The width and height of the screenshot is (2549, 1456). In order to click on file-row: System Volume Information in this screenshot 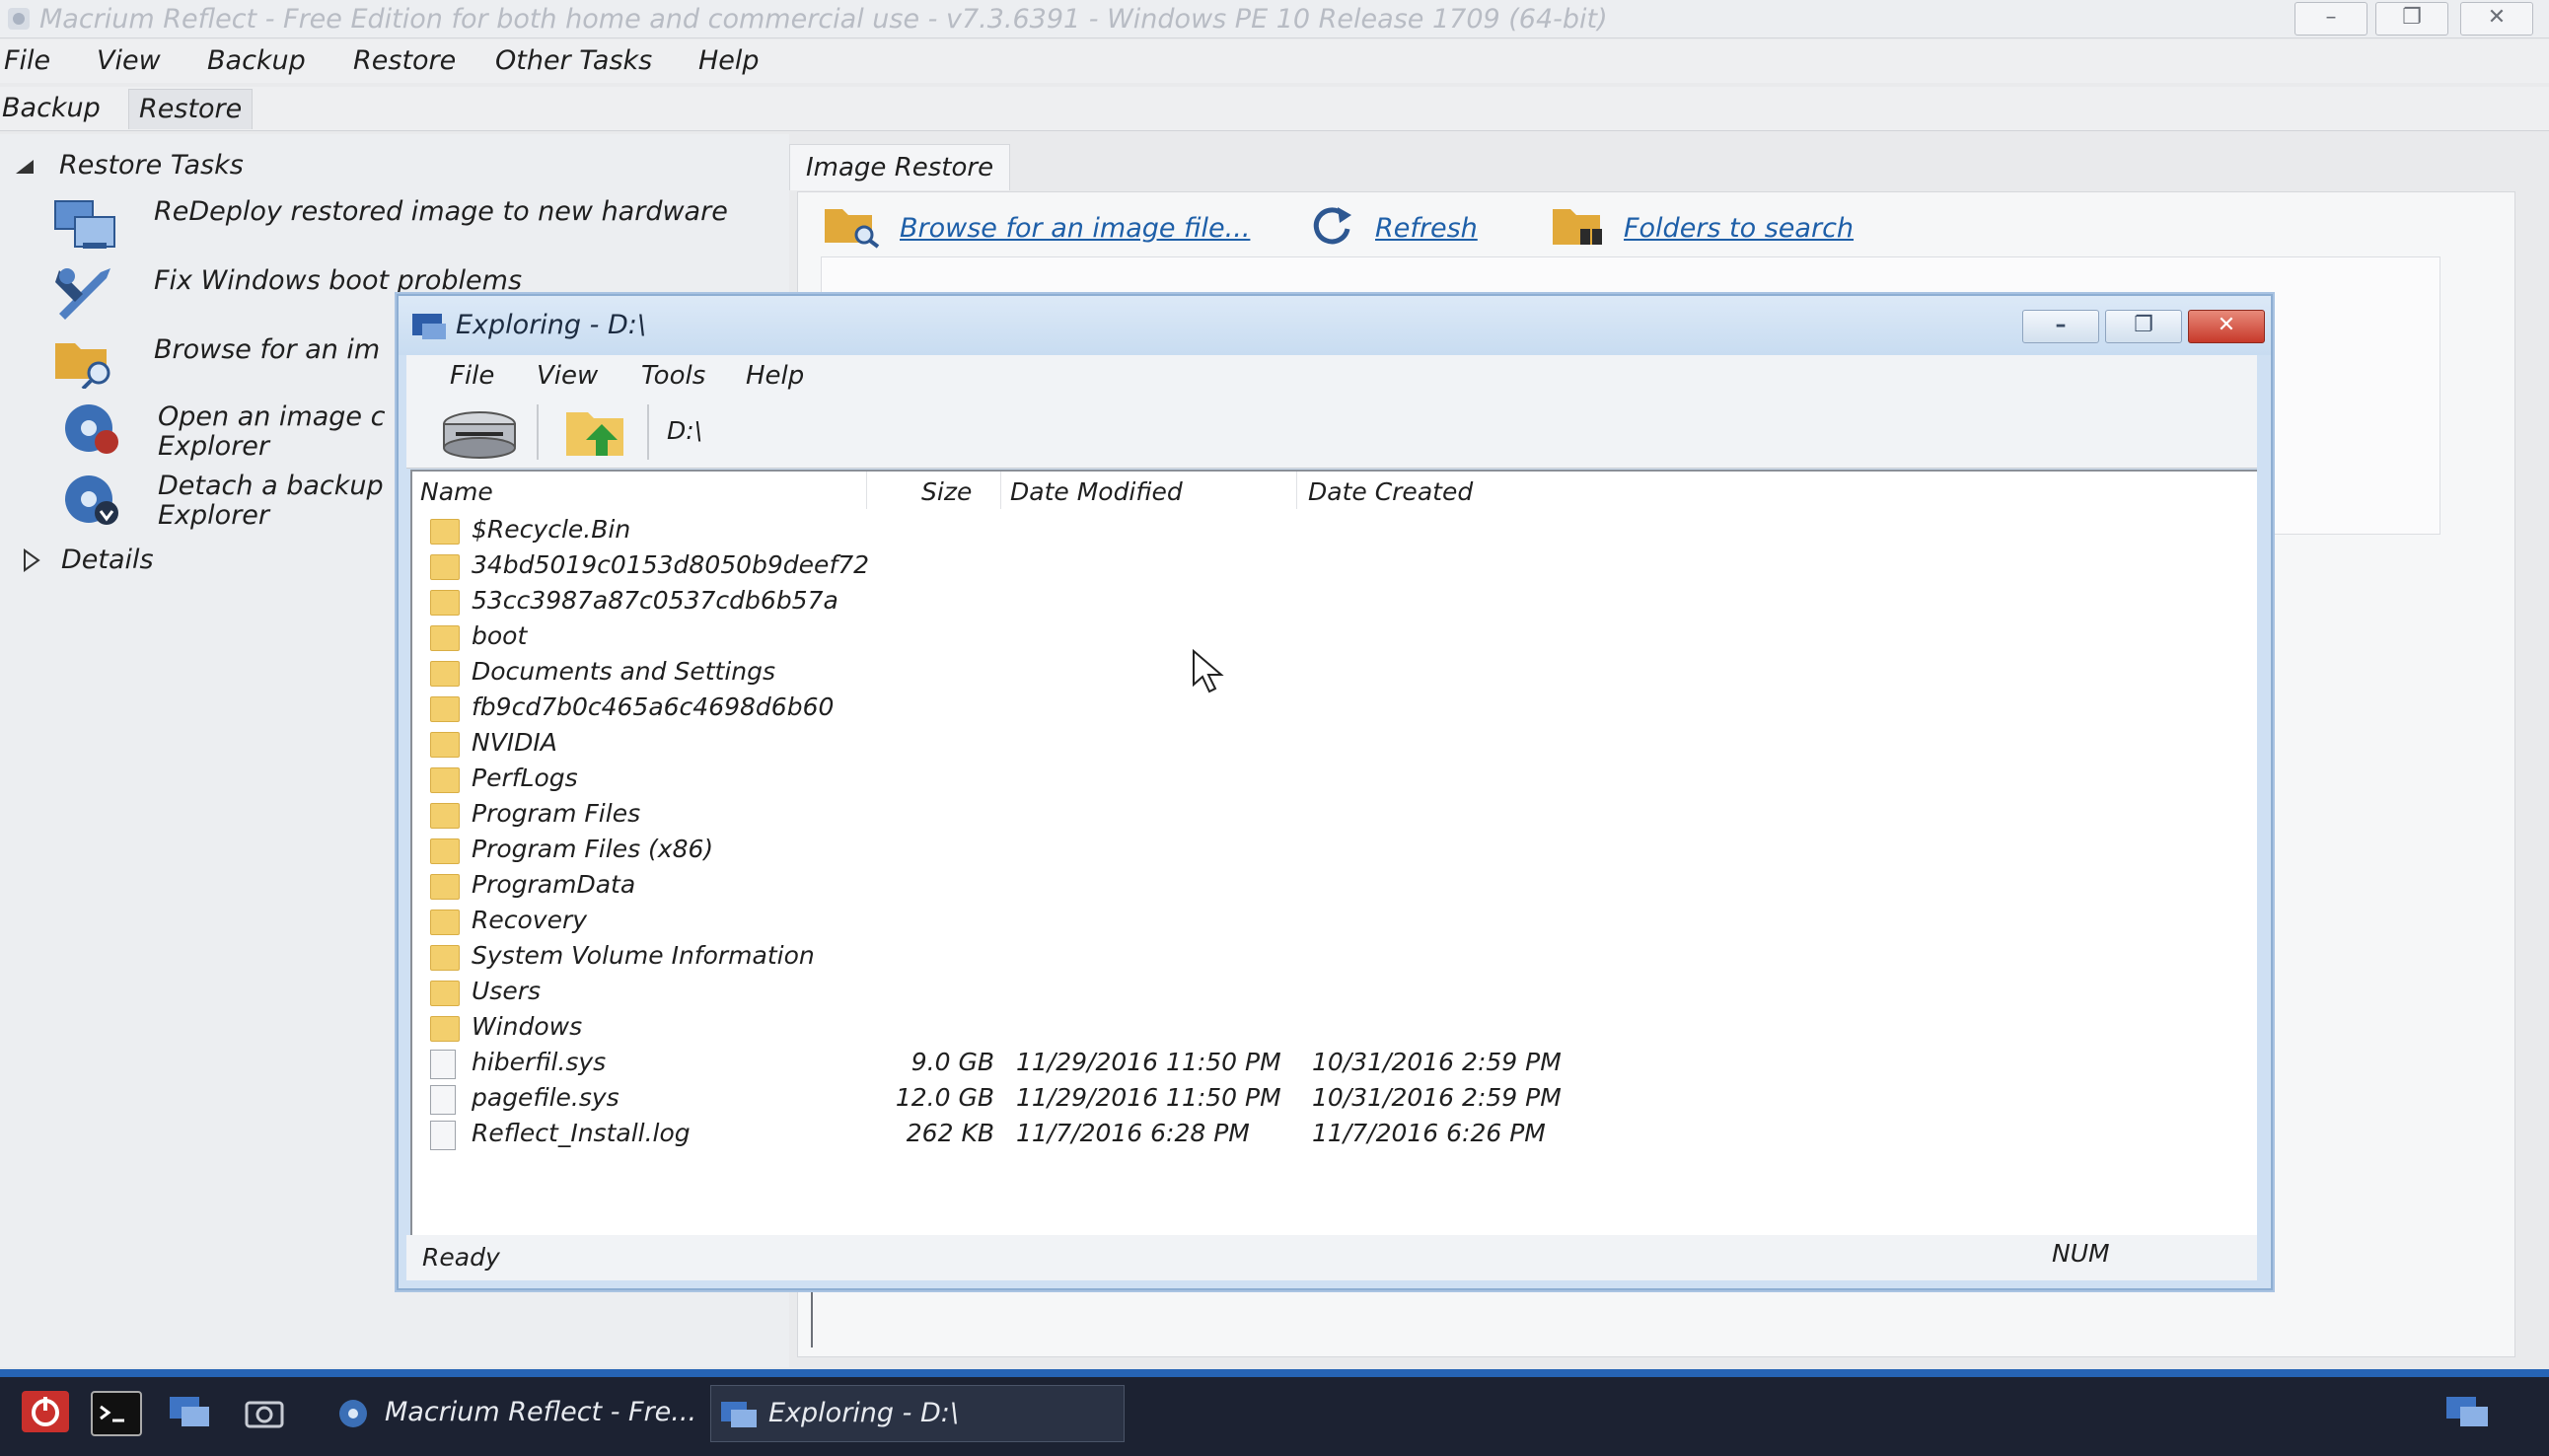, I will do `click(1329, 957)`.